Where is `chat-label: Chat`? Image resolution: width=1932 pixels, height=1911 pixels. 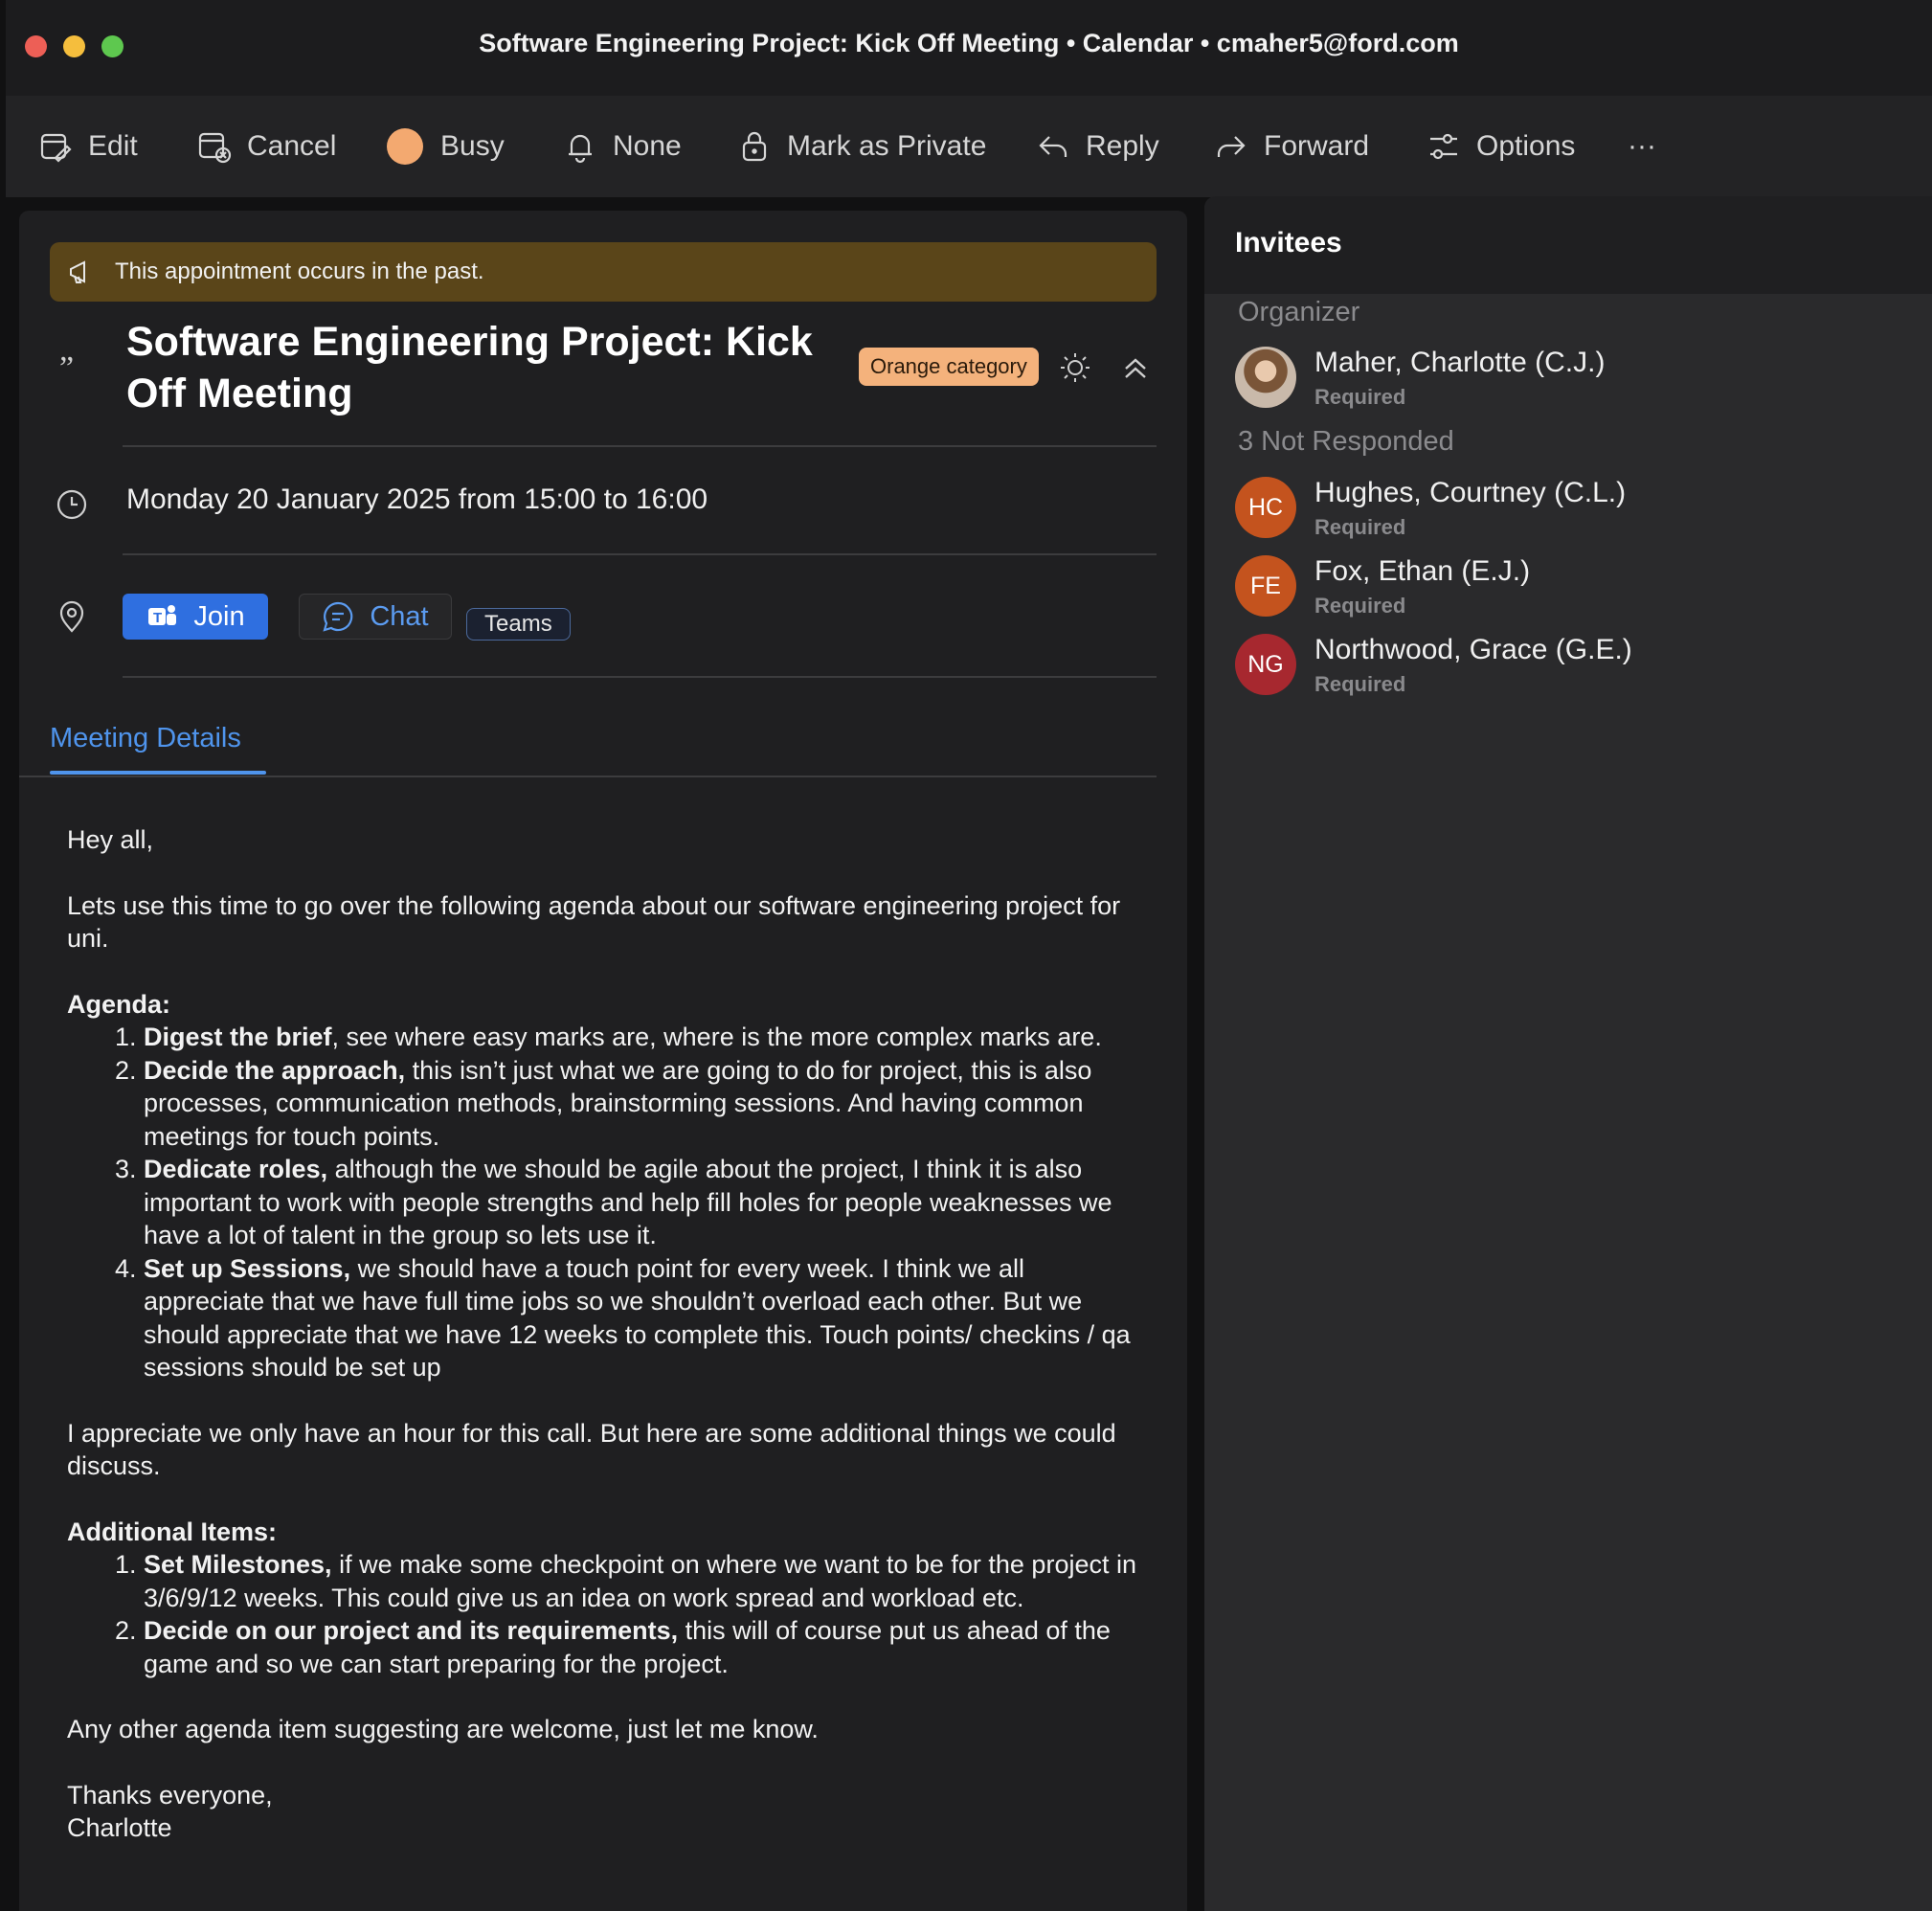 chat-label: Chat is located at coordinates (400, 616).